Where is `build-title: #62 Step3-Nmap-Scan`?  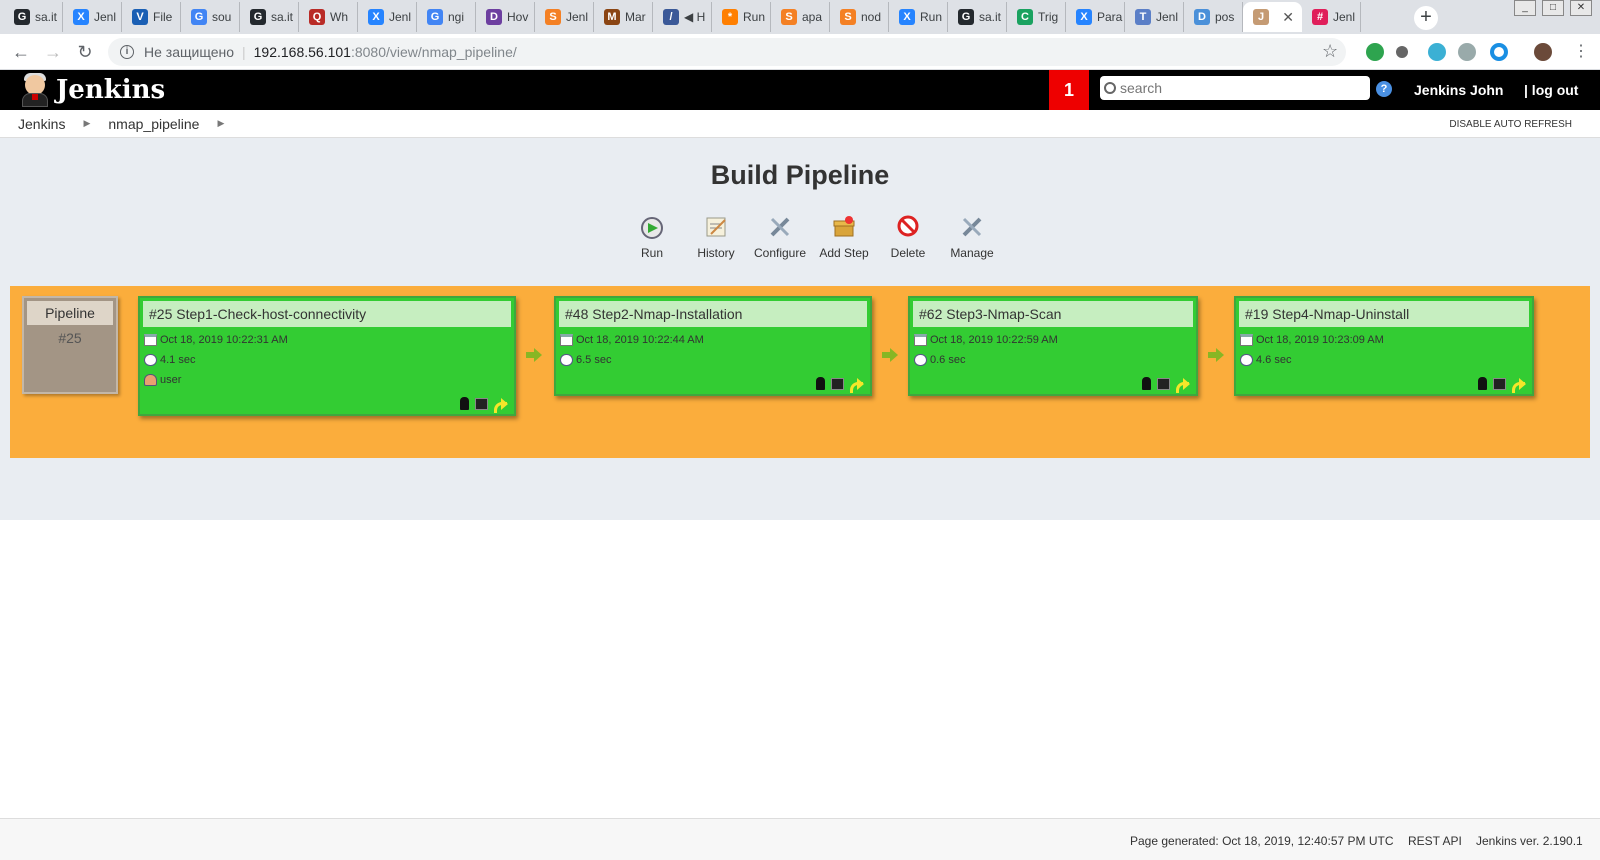 build-title: #62 Step3-Nmap-Scan is located at coordinates (1053, 314).